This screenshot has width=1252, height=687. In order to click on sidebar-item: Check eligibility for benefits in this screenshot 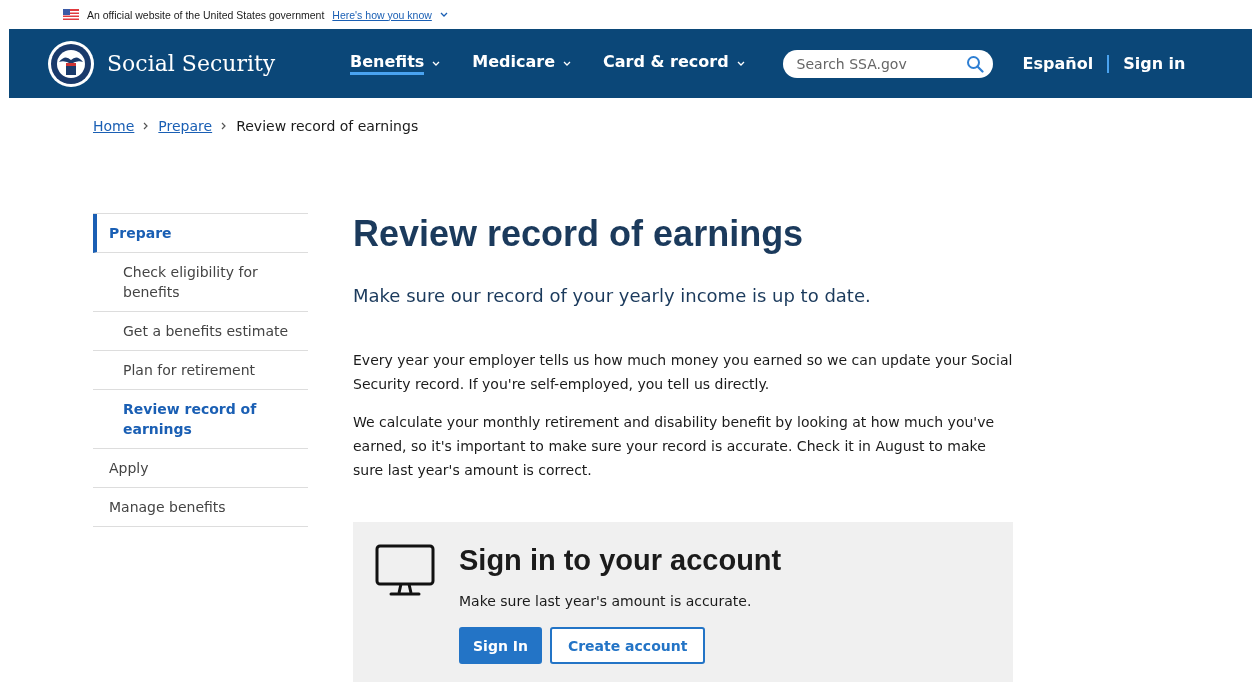, I will do `click(200, 282)`.